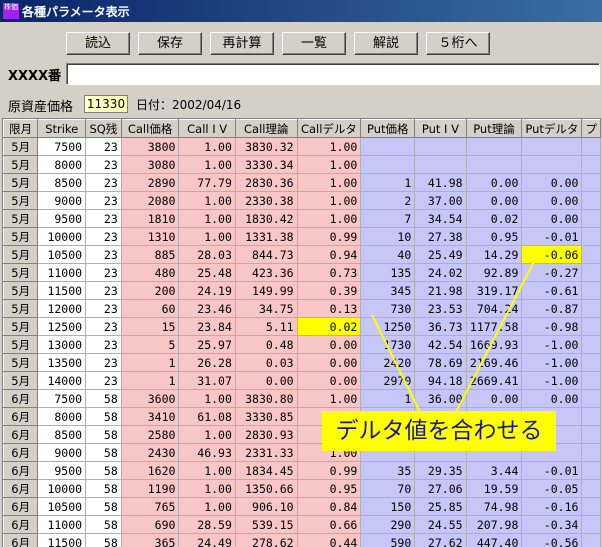  I want to click on annotation-line-call, so click(396, 363).